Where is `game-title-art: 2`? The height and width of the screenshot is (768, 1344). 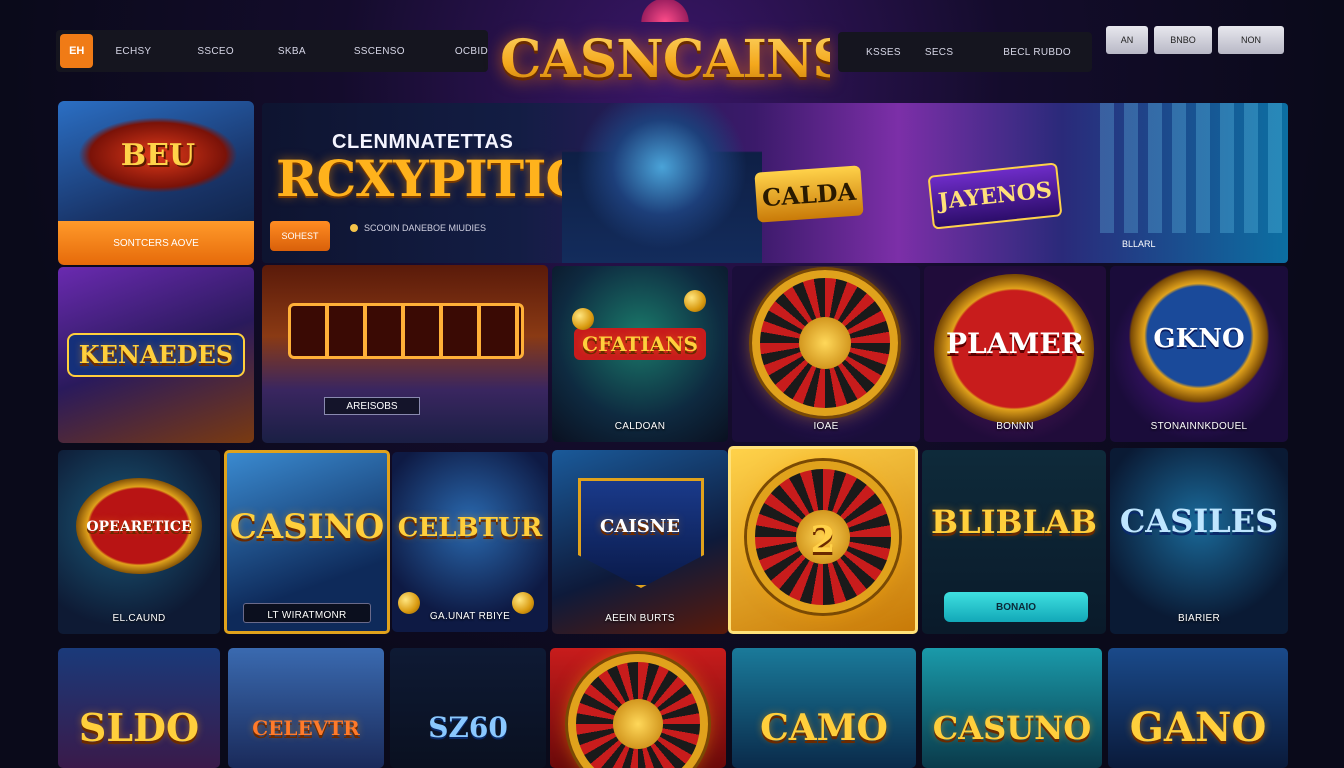
game-title-art: 2 is located at coordinates (823, 540).